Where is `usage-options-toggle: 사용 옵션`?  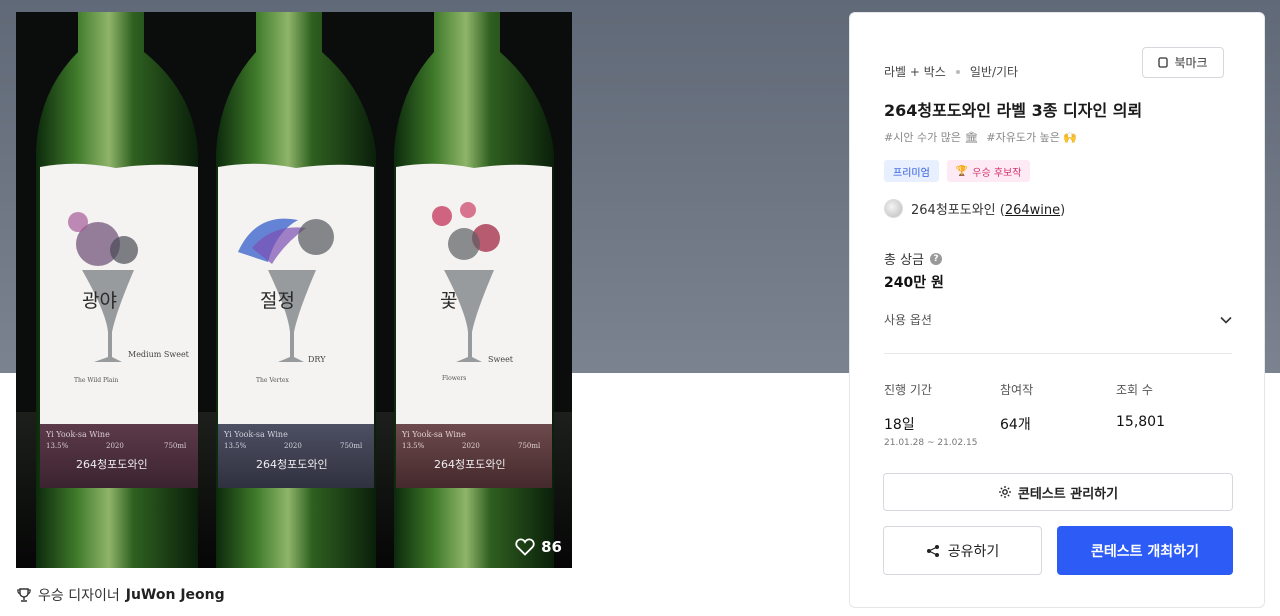
usage-options-toggle: 사용 옵션 is located at coordinates (1058, 319).